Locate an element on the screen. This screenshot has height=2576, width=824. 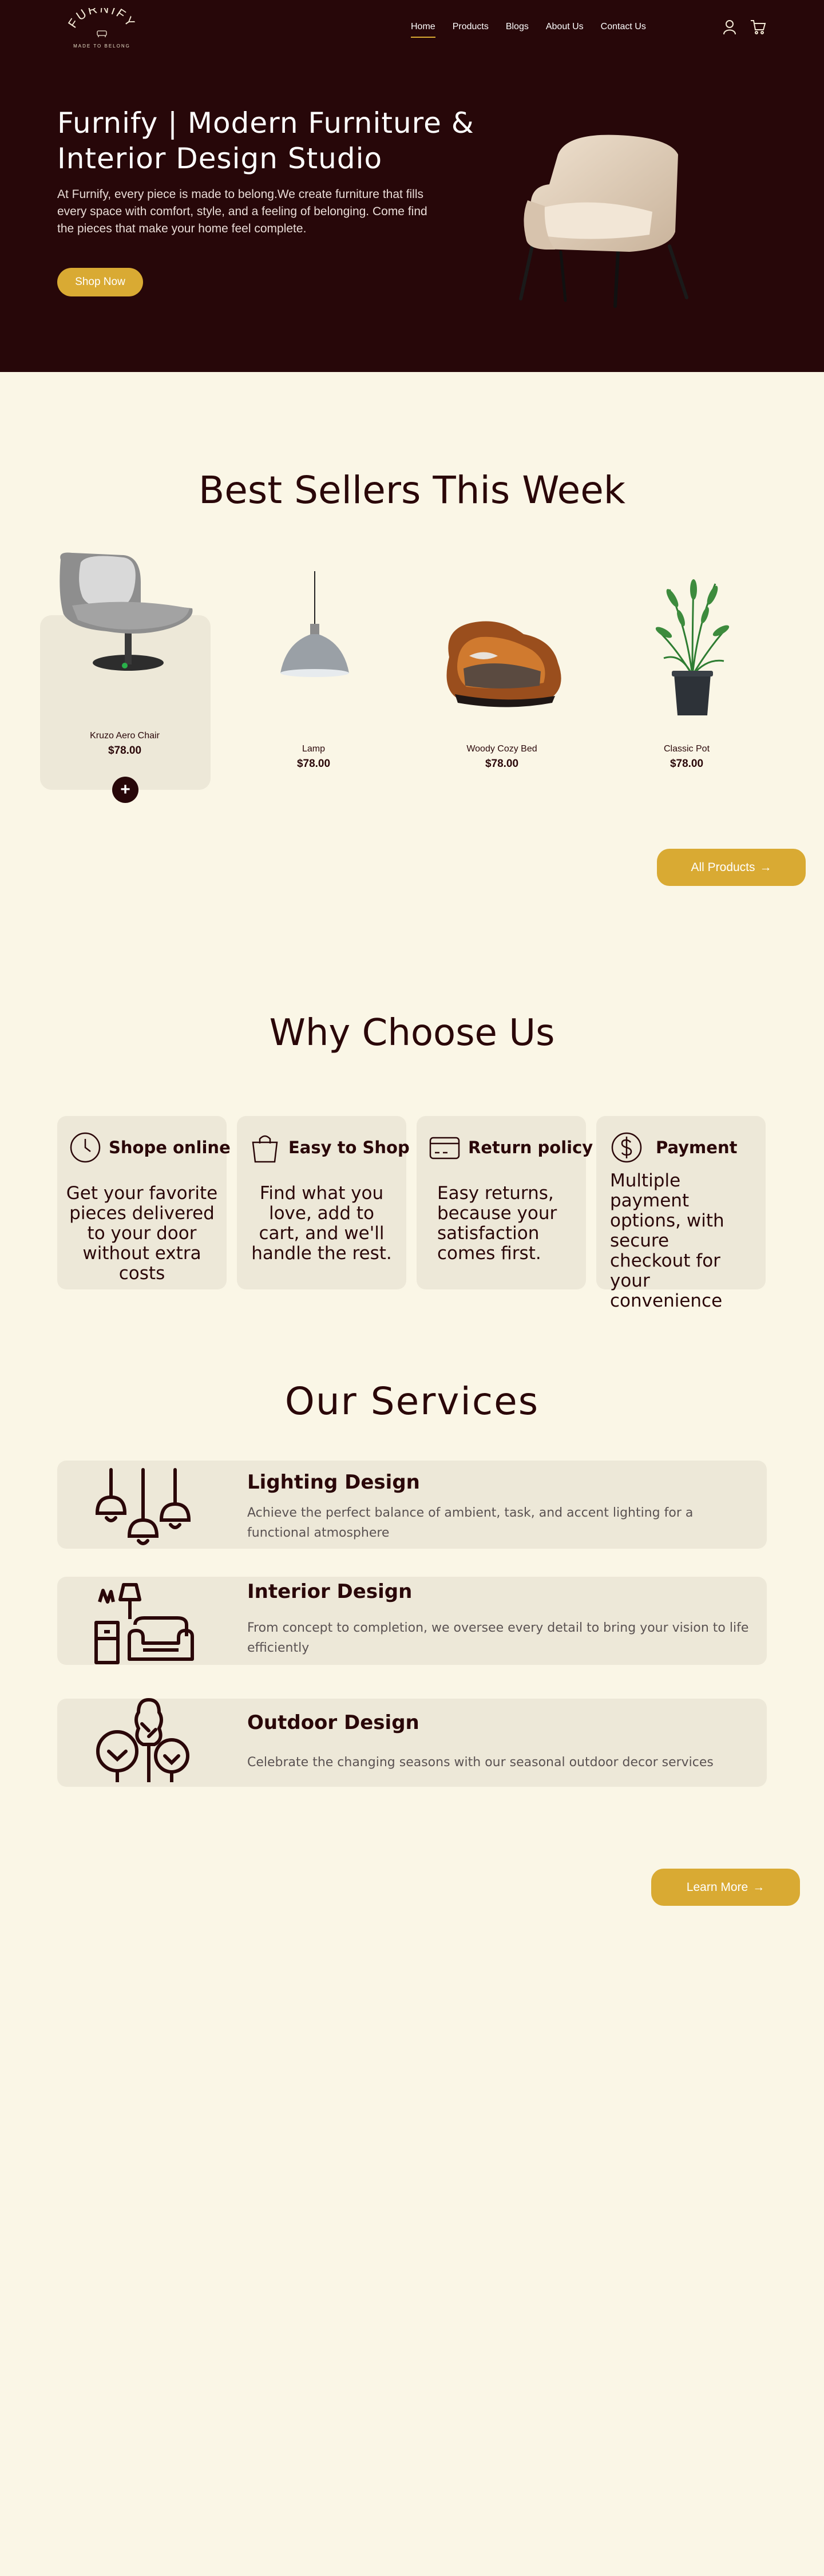
svg-text: FURNIFY is located at coordinates (102, 19).